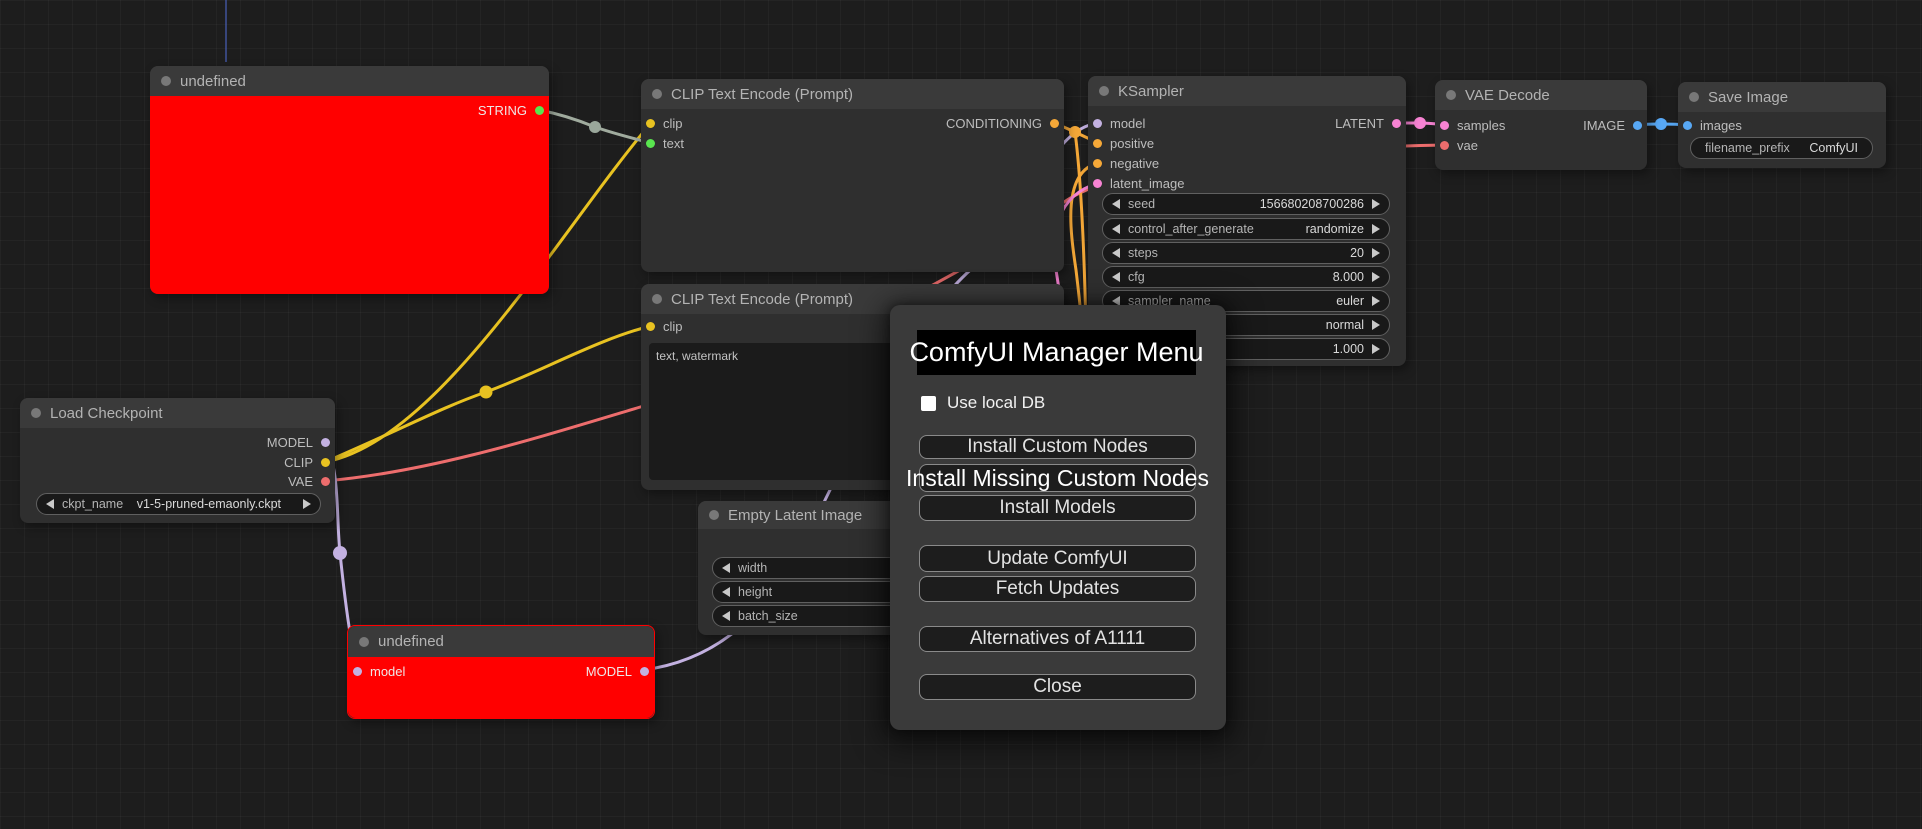  I want to click on seed-widget: seed 156680208700286, so click(1246, 204).